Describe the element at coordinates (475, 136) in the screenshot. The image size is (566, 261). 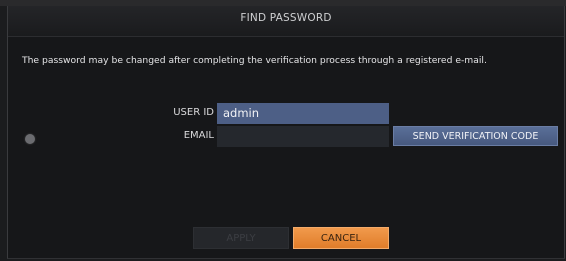
I see `send-verification-code-button: SEND VERIFICATION CODE` at that location.